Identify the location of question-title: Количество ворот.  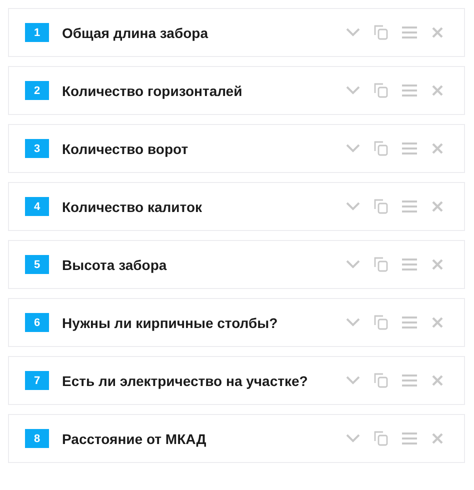
(126, 148).